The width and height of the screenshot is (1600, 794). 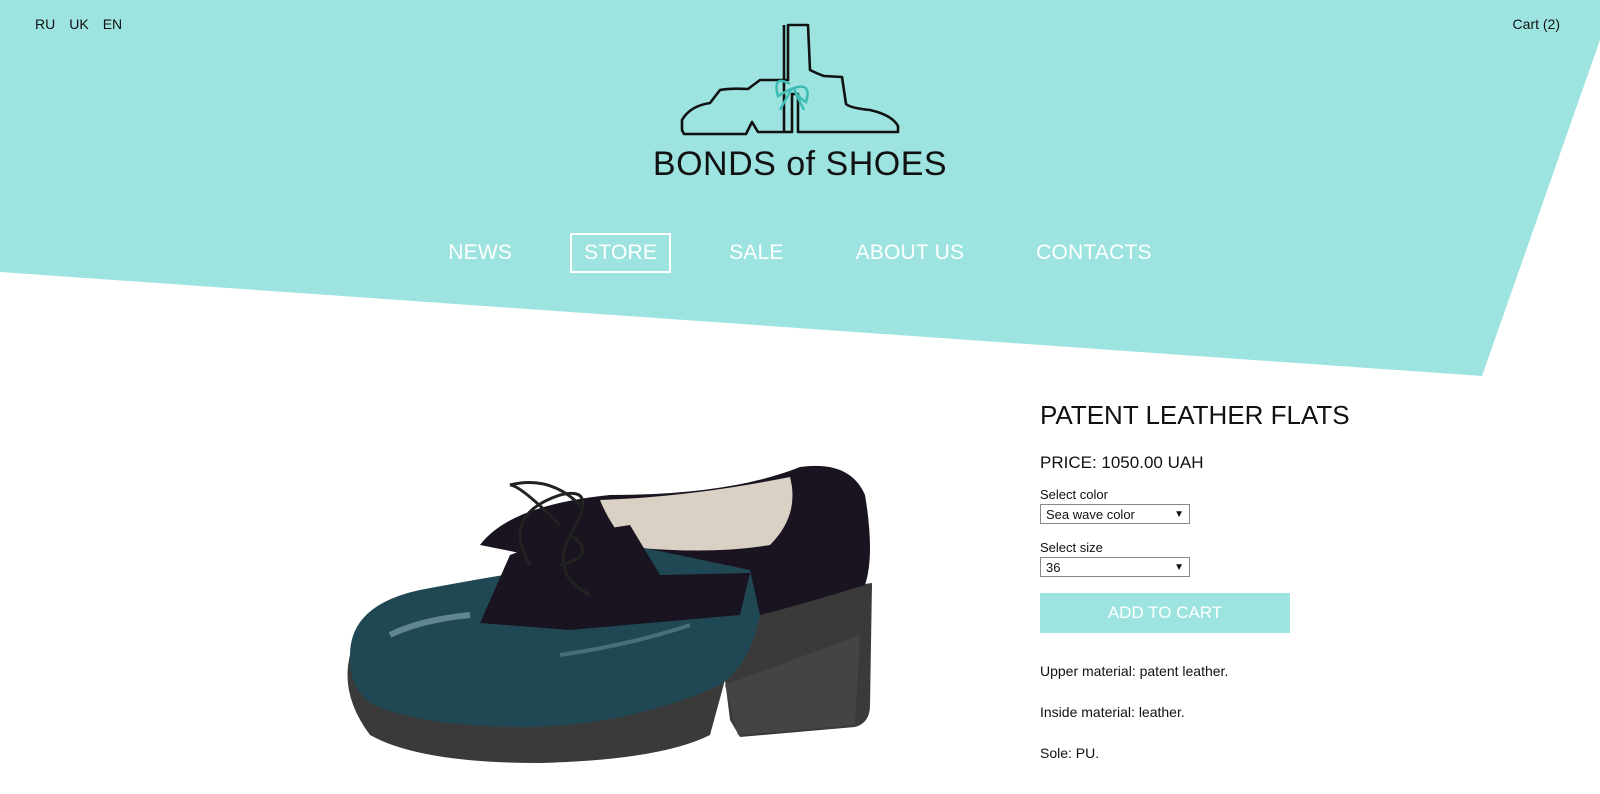 I want to click on color-label: Select color, so click(x=1074, y=494).